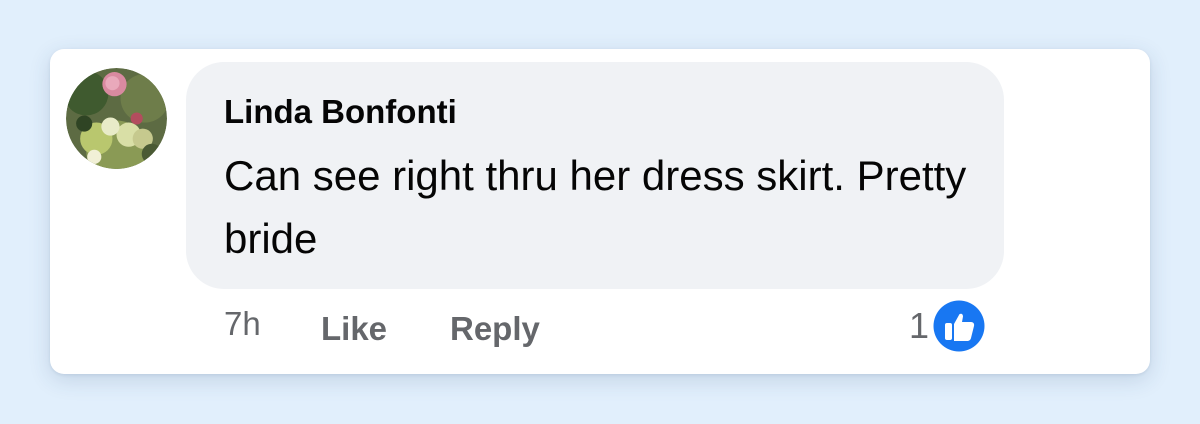  Describe the element at coordinates (354, 329) in the screenshot. I see `like-button: Like` at that location.